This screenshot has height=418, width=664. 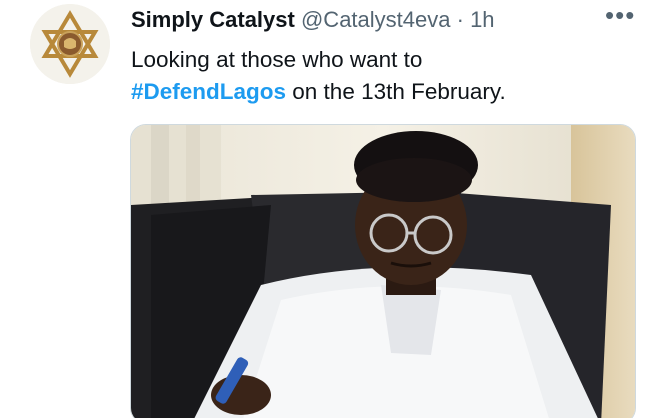 I want to click on avatar, so click(x=70, y=44).